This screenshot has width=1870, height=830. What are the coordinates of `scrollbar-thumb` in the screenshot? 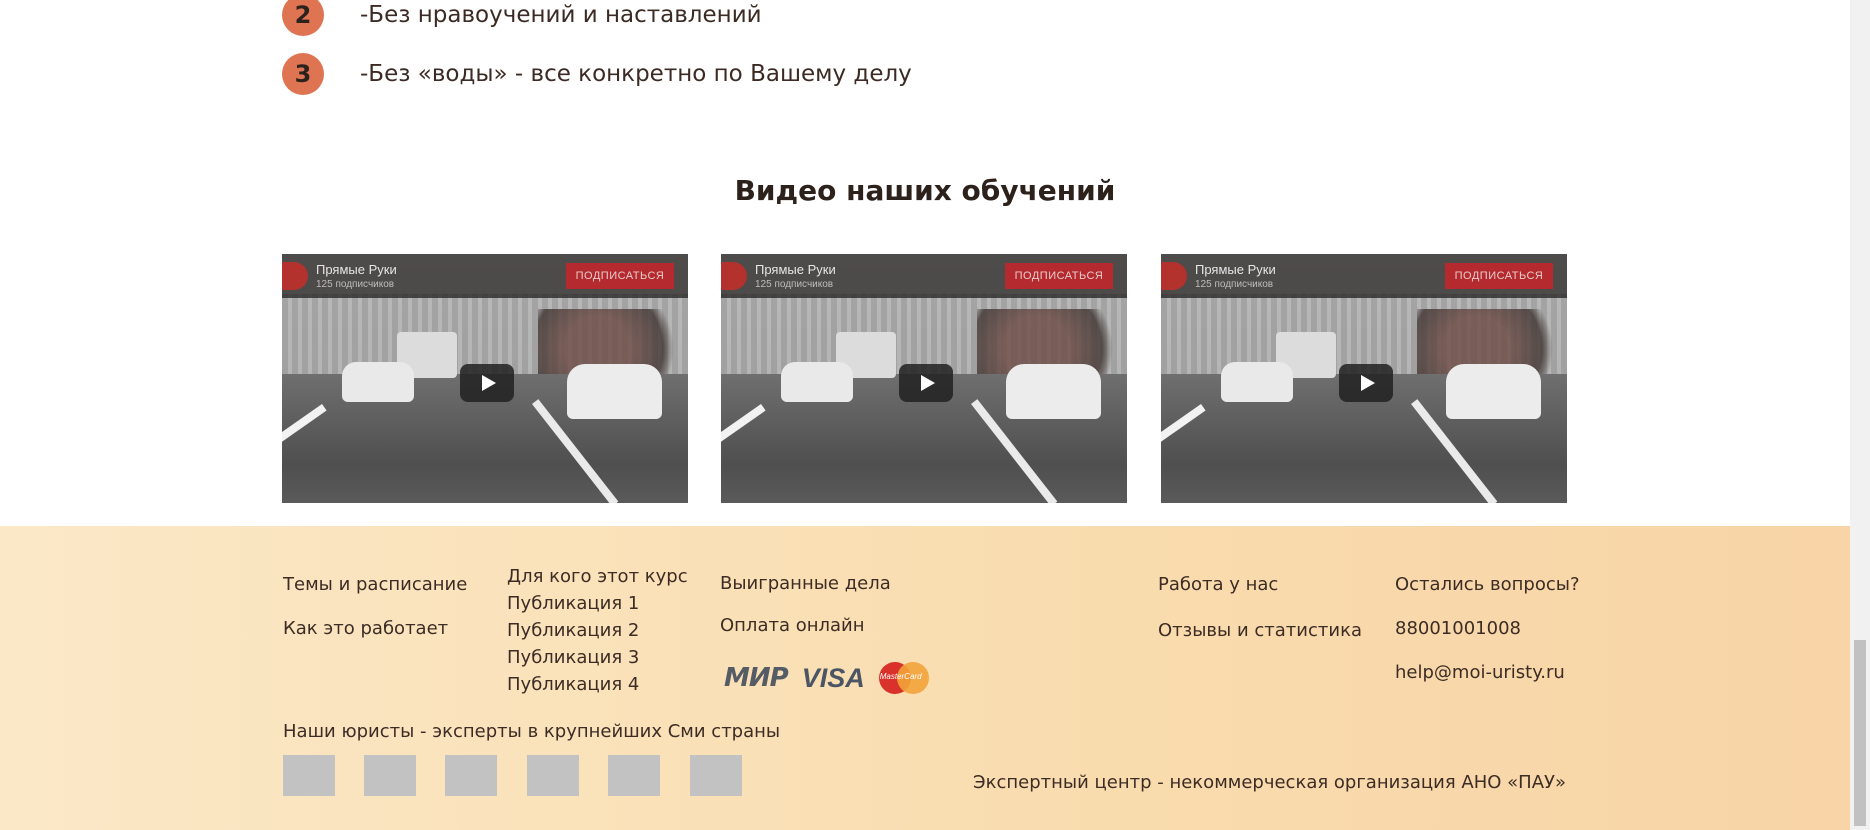 It's located at (1860, 733).